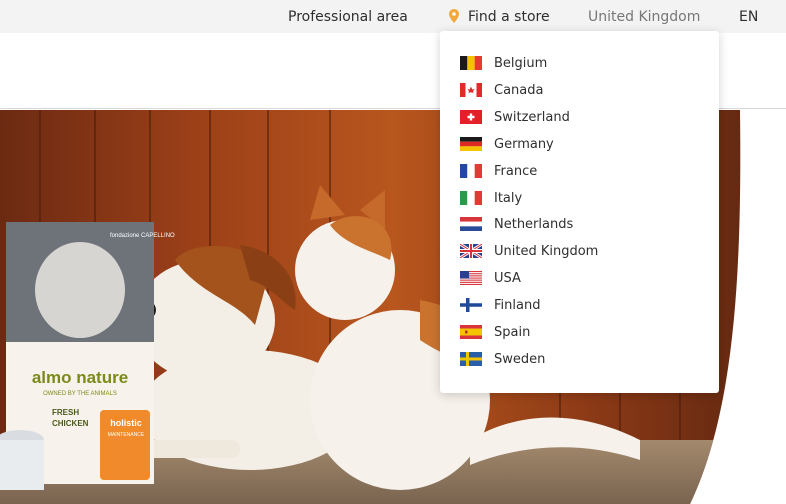 The image size is (786, 504). Describe the element at coordinates (580, 63) in the screenshot. I see `country-item-belgium: Belgium` at that location.